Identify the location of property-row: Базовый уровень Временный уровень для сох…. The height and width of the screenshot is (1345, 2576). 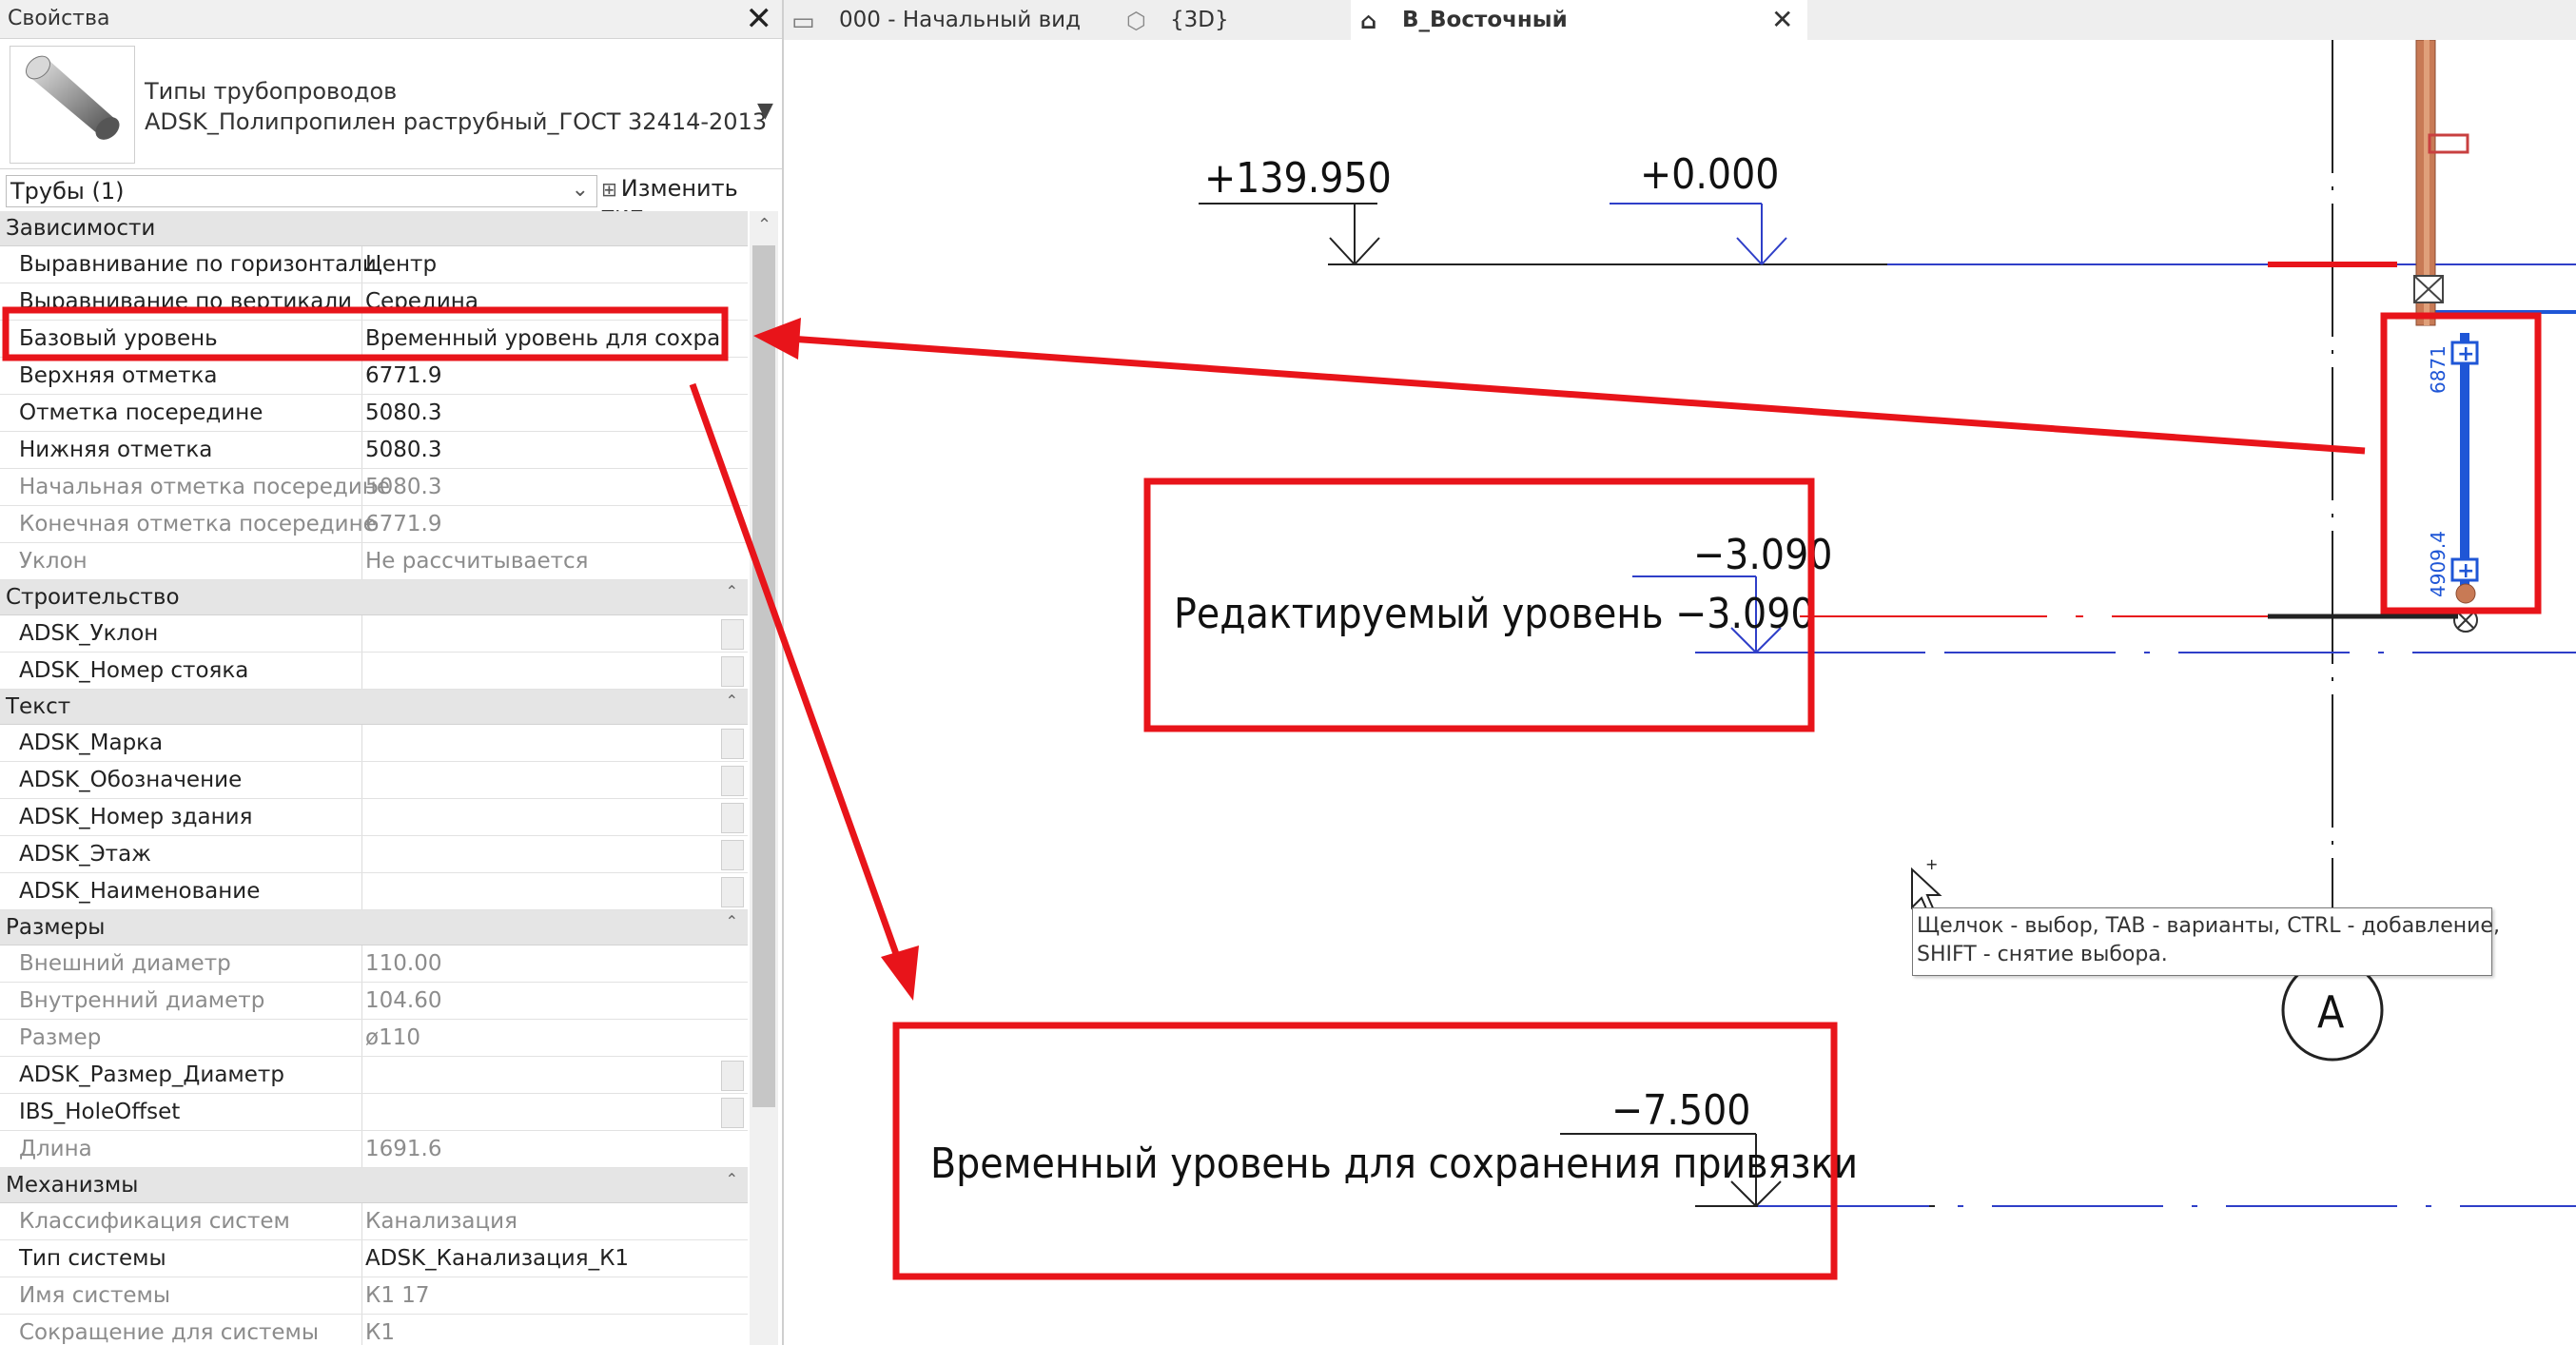
(374, 339).